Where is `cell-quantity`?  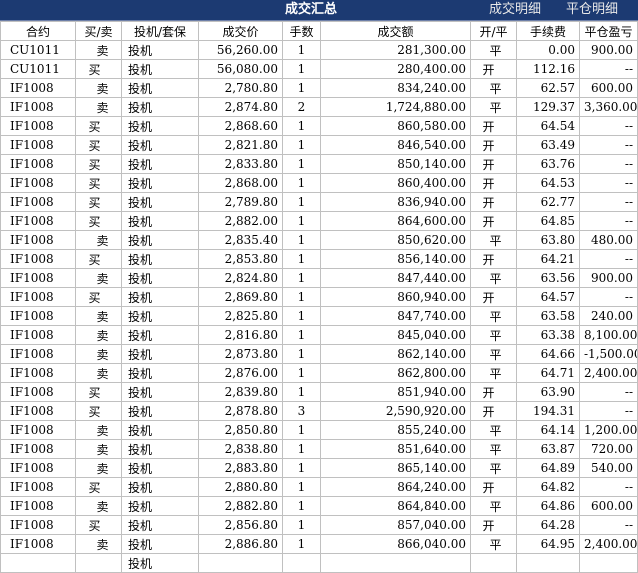
cell-quantity is located at coordinates (301, 563).